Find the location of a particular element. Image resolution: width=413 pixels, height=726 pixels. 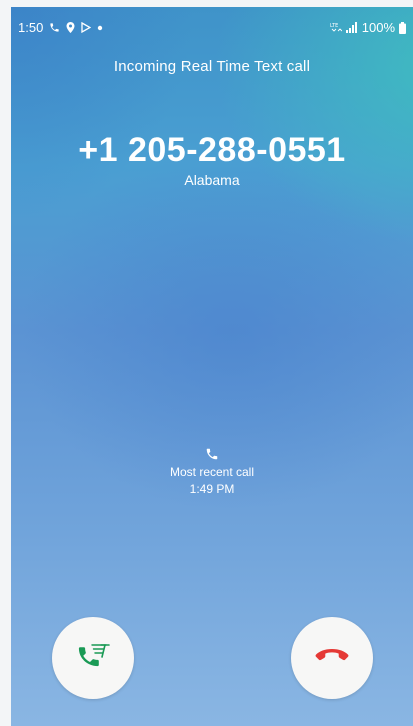

caller-number: +1 205-288-0551 is located at coordinates (212, 150).